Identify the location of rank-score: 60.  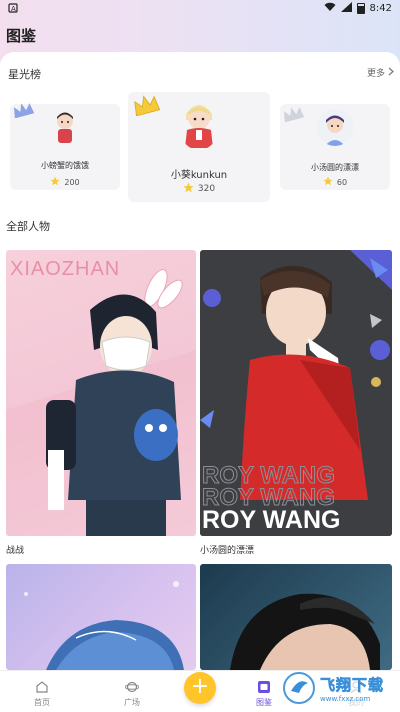
(335, 182).